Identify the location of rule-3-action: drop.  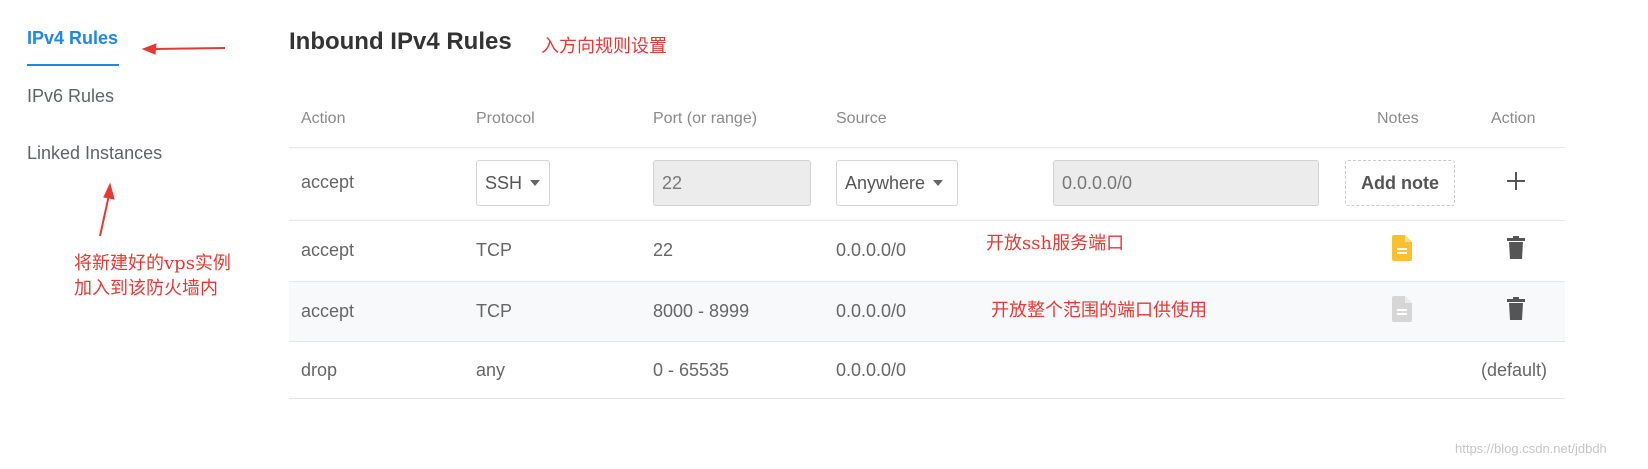
(319, 370).